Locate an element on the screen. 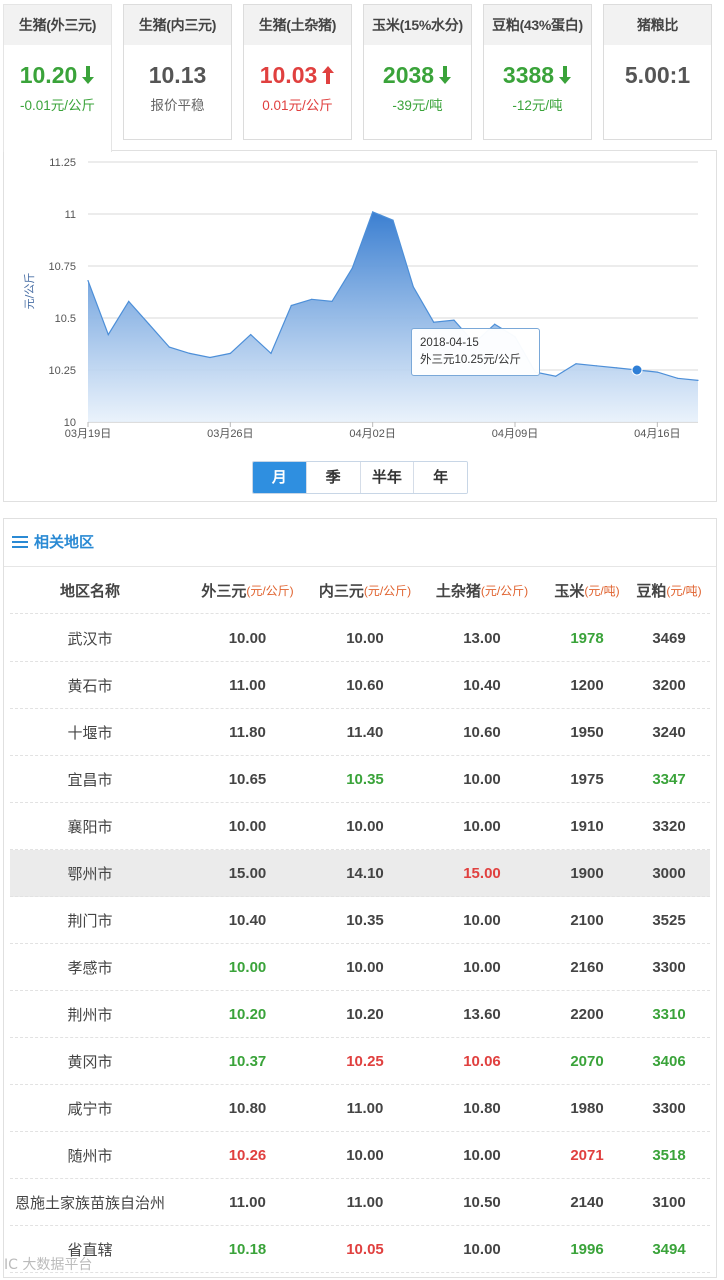  native-pig-price: 15.00 is located at coordinates (482, 873).